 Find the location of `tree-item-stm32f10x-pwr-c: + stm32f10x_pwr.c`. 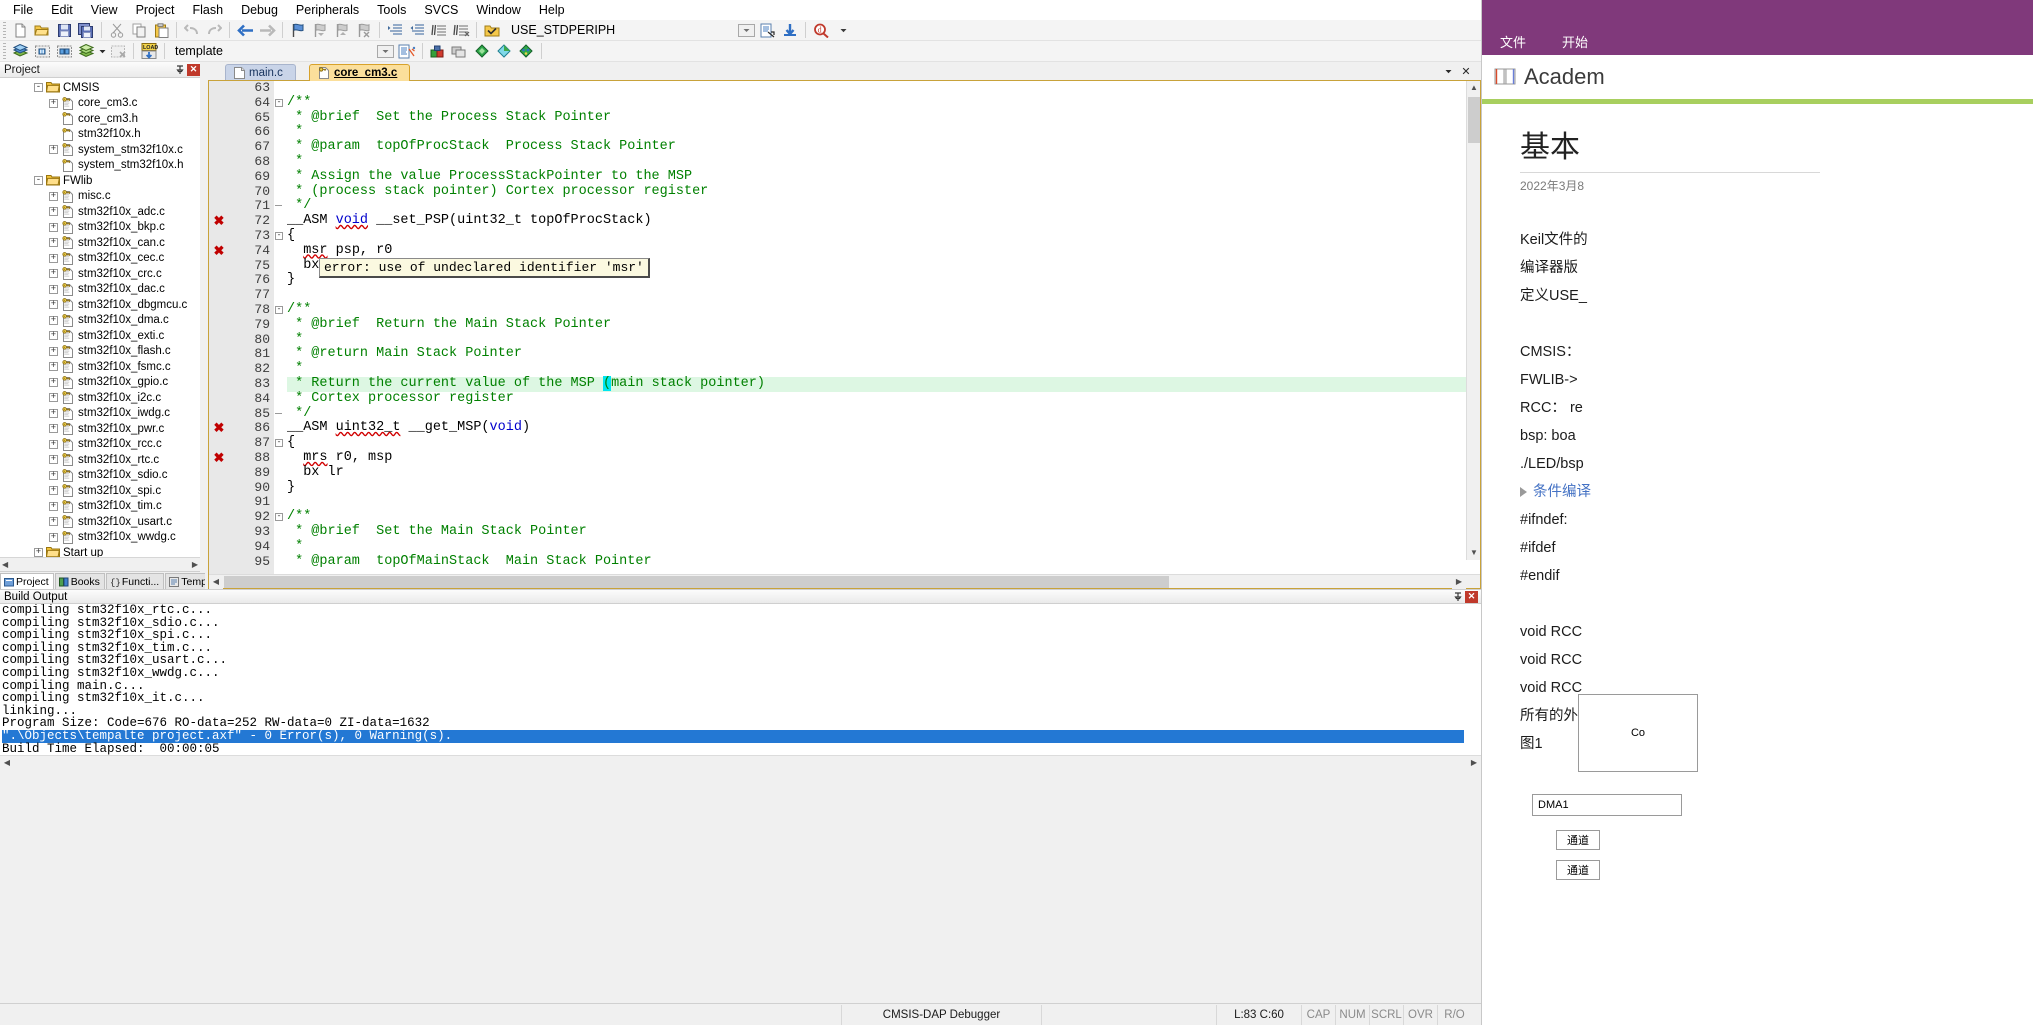

tree-item-stm32f10x-pwr-c: + stm32f10x_pwr.c is located at coordinates (100, 429).